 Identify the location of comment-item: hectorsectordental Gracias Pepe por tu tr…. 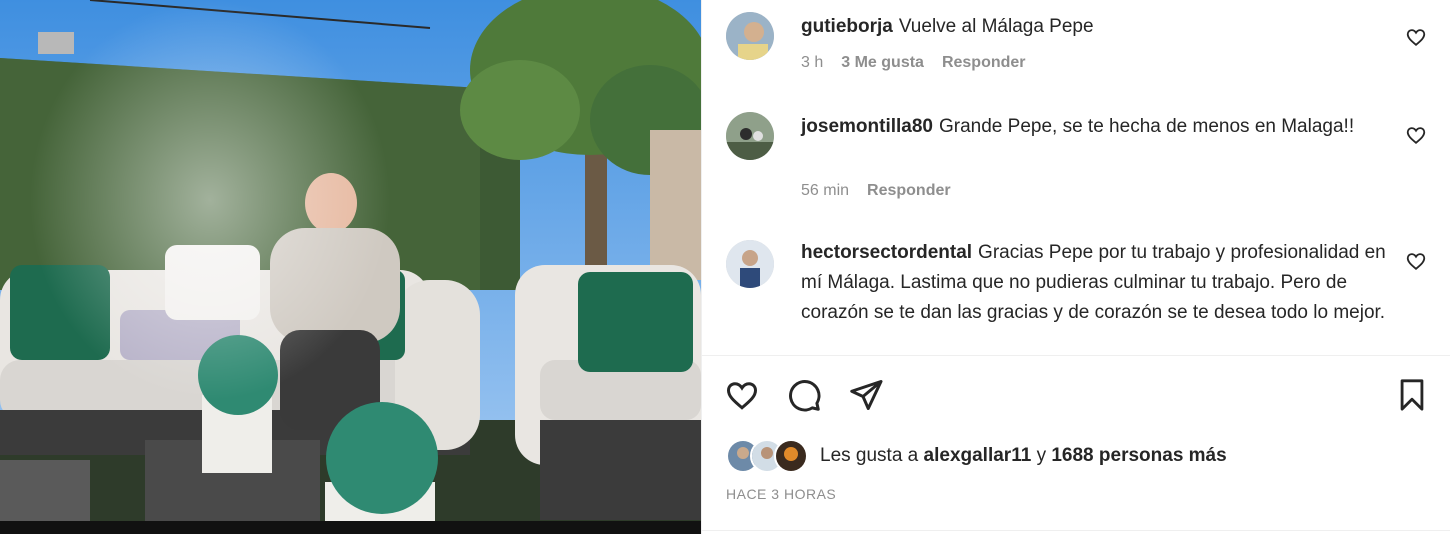
(1076, 296).